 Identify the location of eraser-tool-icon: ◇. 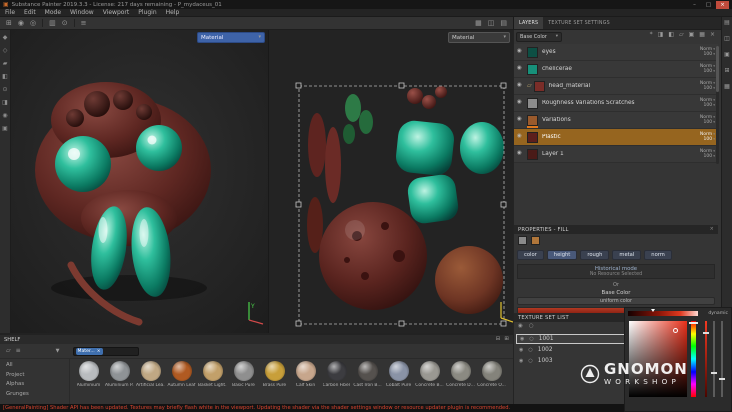
(5, 51).